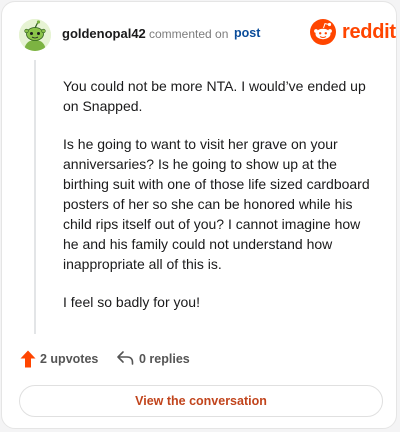  Describe the element at coordinates (247, 33) in the screenshot. I see `post-link: post` at that location.